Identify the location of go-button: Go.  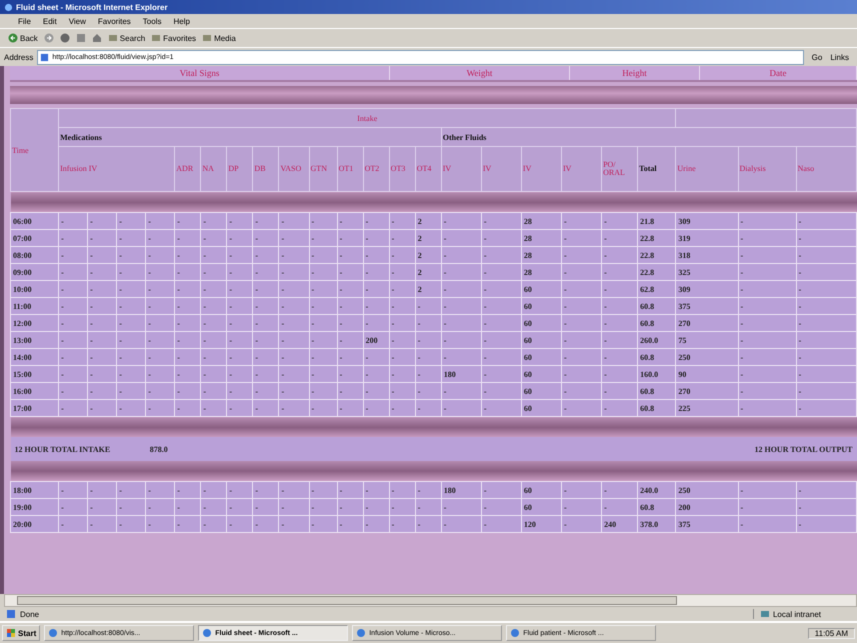
(817, 57).